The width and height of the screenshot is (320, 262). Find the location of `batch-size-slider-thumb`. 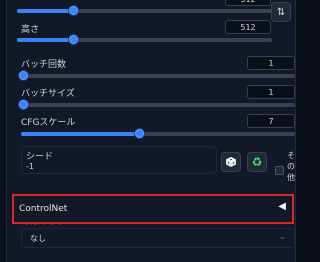

batch-size-slider-thumb is located at coordinates (23, 104).